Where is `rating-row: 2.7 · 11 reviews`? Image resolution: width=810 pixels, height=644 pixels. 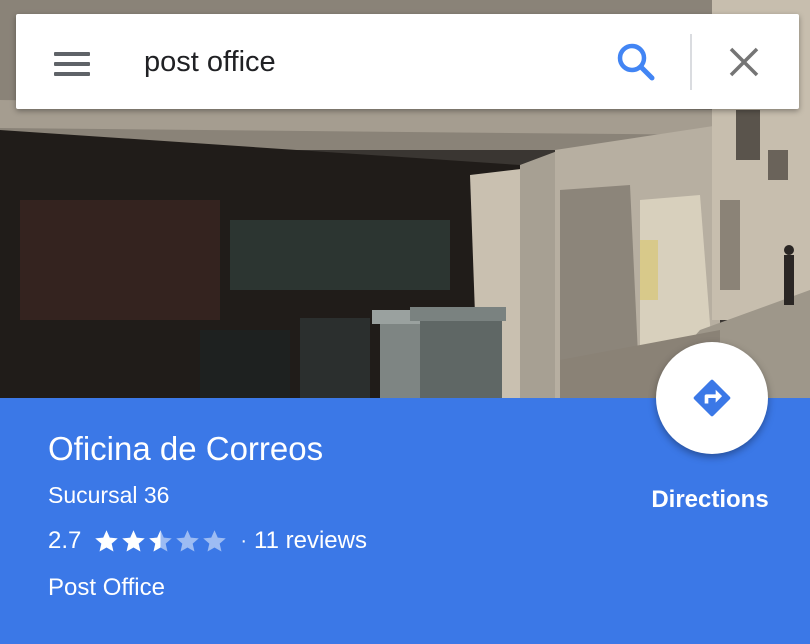
rating-row: 2.7 · 11 reviews is located at coordinates (207, 541).